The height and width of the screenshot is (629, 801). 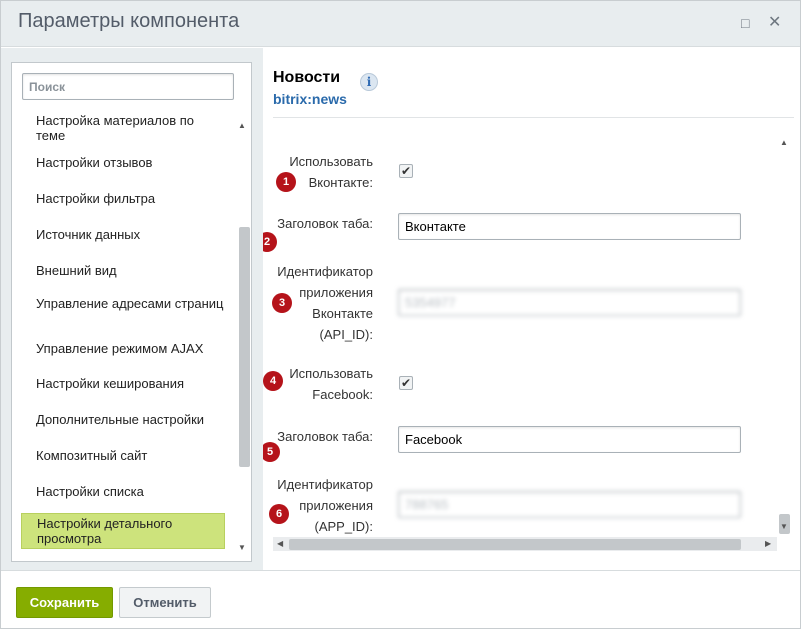 I want to click on sidebar-item-composite-site: Композитный сайт, so click(x=123, y=455).